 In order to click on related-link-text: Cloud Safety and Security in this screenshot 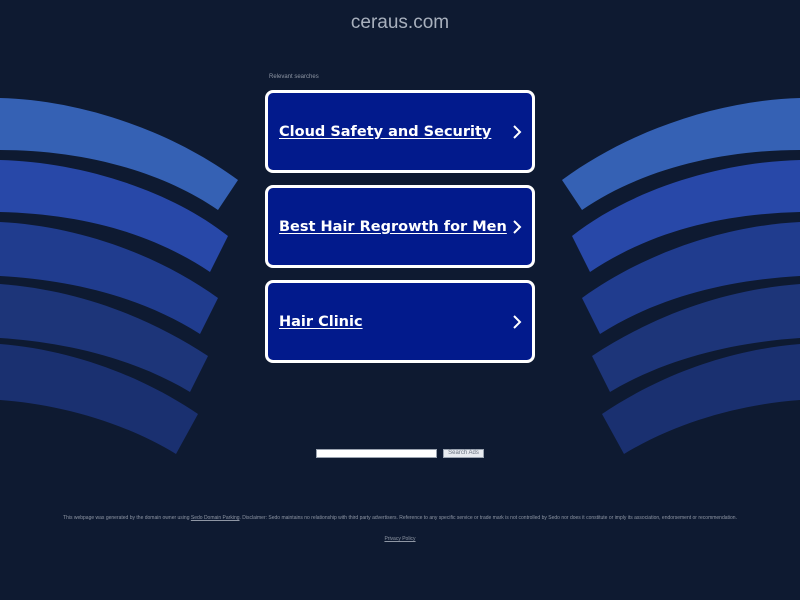, I will do `click(385, 132)`.